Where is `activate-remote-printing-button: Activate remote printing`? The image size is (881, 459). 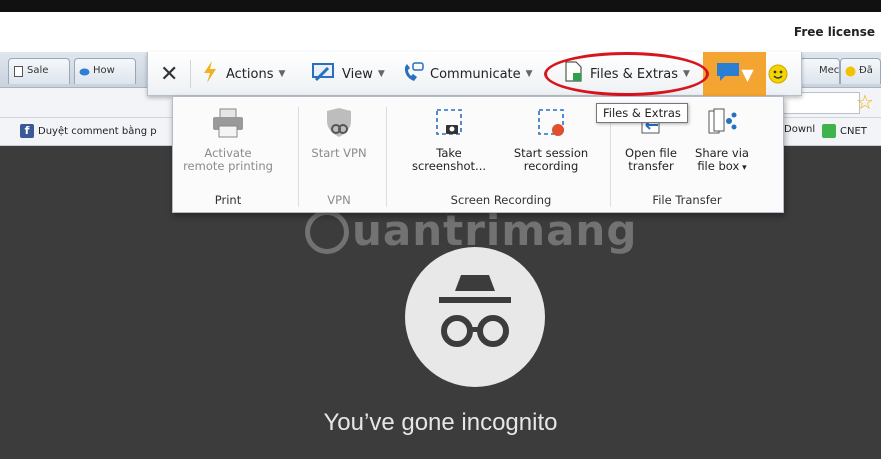
activate-remote-printing-button: Activate remote printing is located at coordinates (228, 136).